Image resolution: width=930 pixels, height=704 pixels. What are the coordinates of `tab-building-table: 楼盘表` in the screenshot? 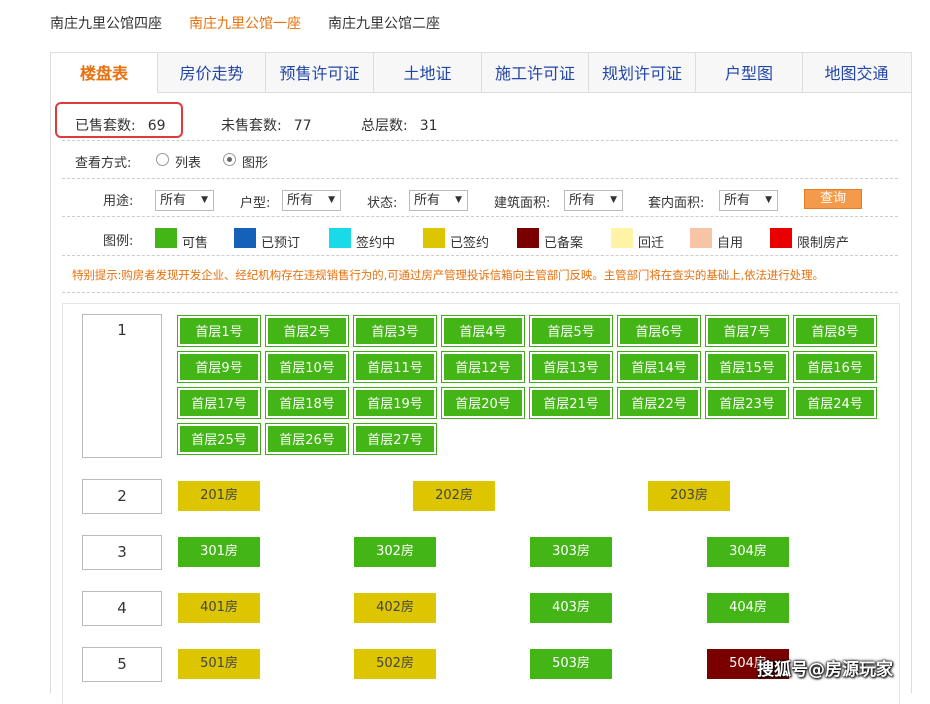 It's located at (104, 73).